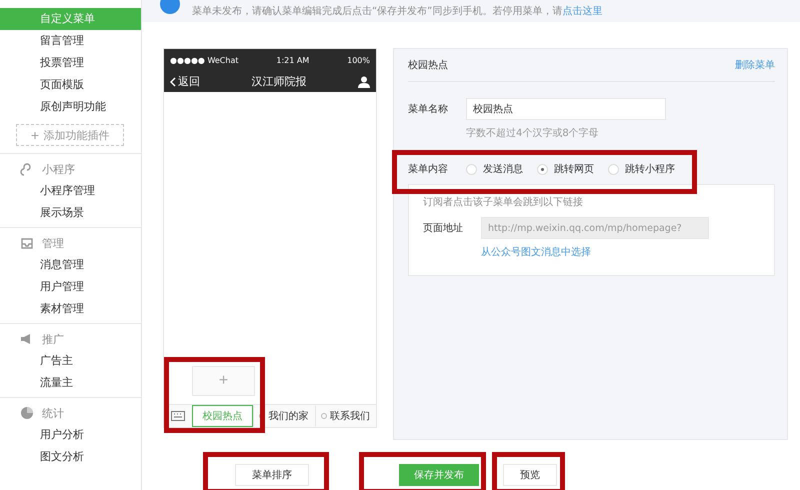  Describe the element at coordinates (650, 169) in the screenshot. I see `radio-label: 跳转小程序` at that location.